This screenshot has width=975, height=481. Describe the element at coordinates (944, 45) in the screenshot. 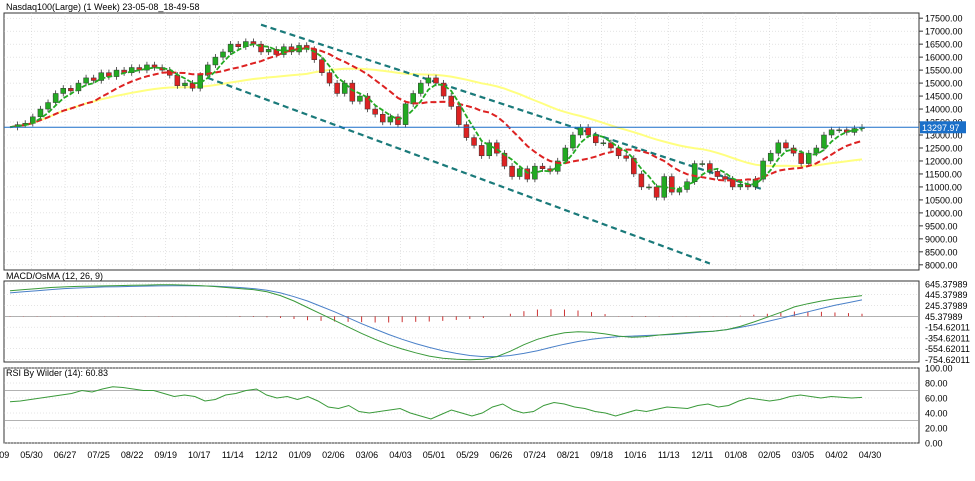

I see `price-tick-label: 16500.00` at that location.